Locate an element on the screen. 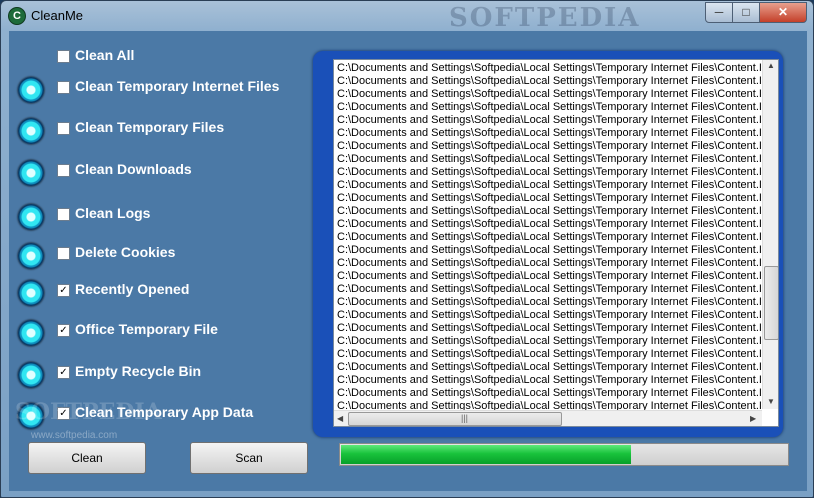 The height and width of the screenshot is (498, 814). scroll-right-icon: ▶ is located at coordinates (753, 418).